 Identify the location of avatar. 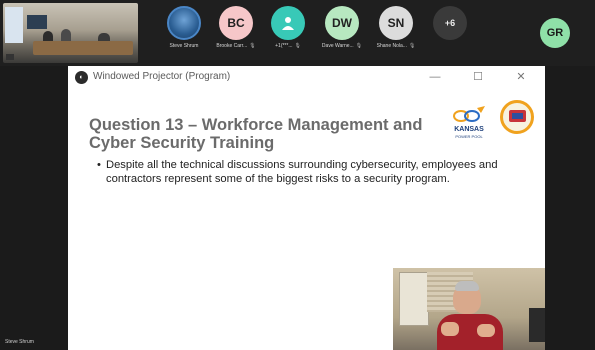
(184, 23).